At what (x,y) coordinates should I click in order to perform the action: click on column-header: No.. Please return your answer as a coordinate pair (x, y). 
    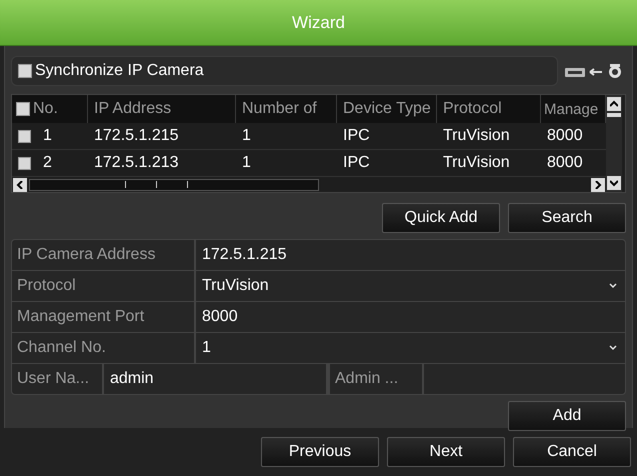
    Looking at the image, I should click on (50, 109).